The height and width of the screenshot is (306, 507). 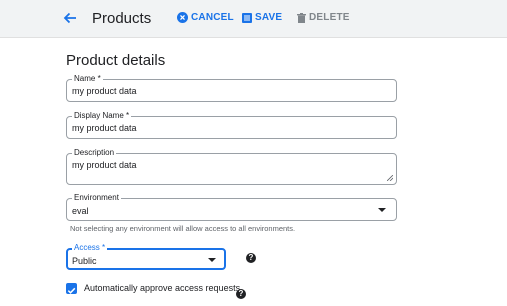 I want to click on display-name-field: Display Name * my product data, so click(x=231, y=125).